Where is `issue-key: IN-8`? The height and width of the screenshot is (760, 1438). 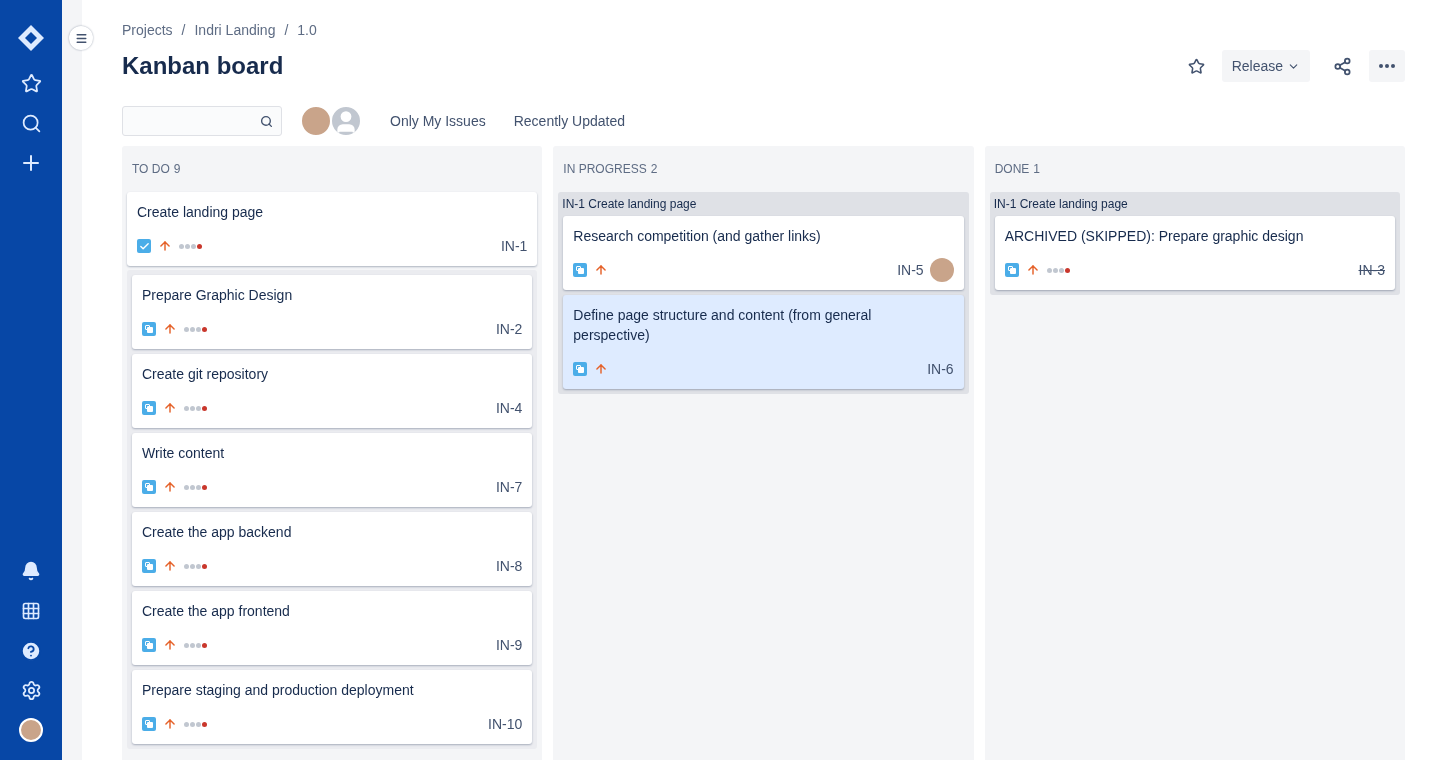 issue-key: IN-8 is located at coordinates (509, 566).